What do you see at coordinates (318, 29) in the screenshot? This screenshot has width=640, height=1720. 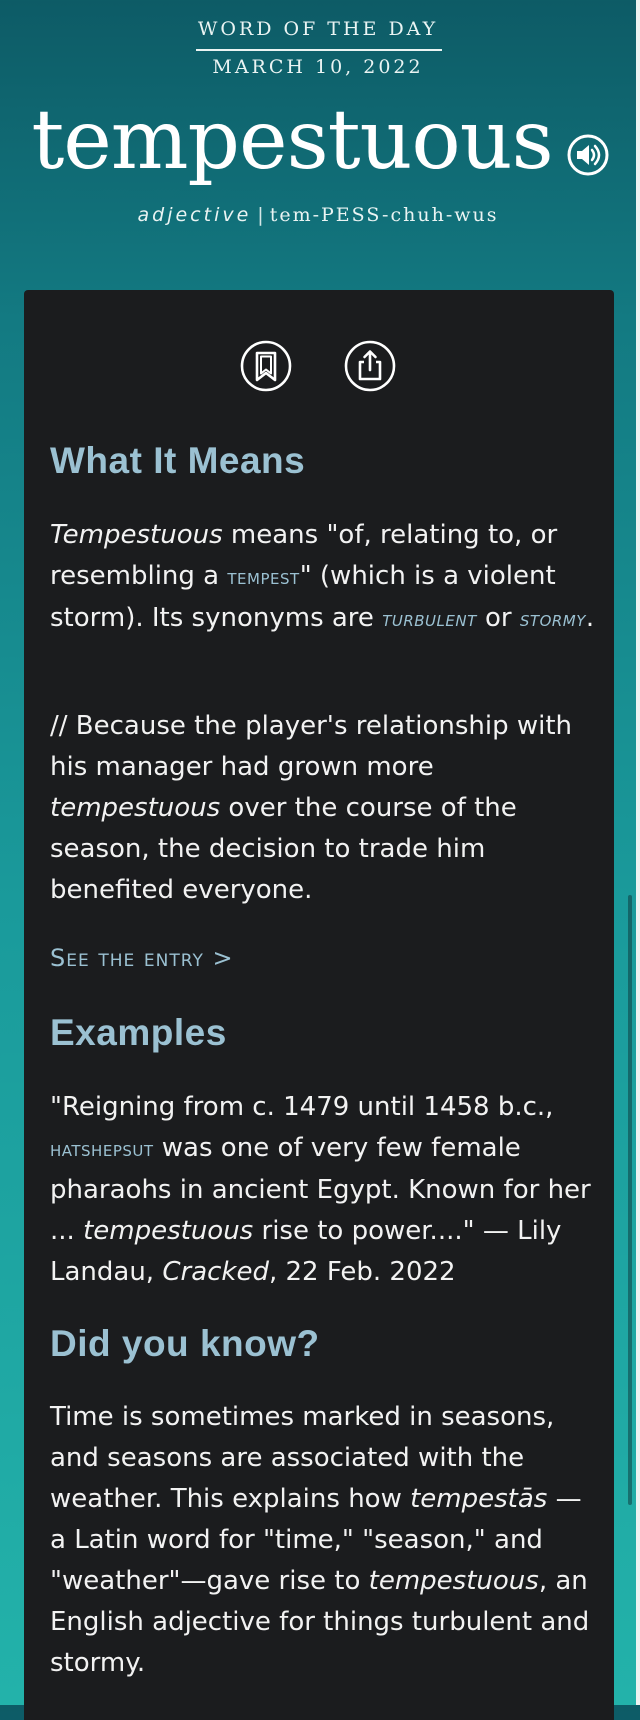 I see `word-of-the-day-label: WORD OF THE DAY` at bounding box center [318, 29].